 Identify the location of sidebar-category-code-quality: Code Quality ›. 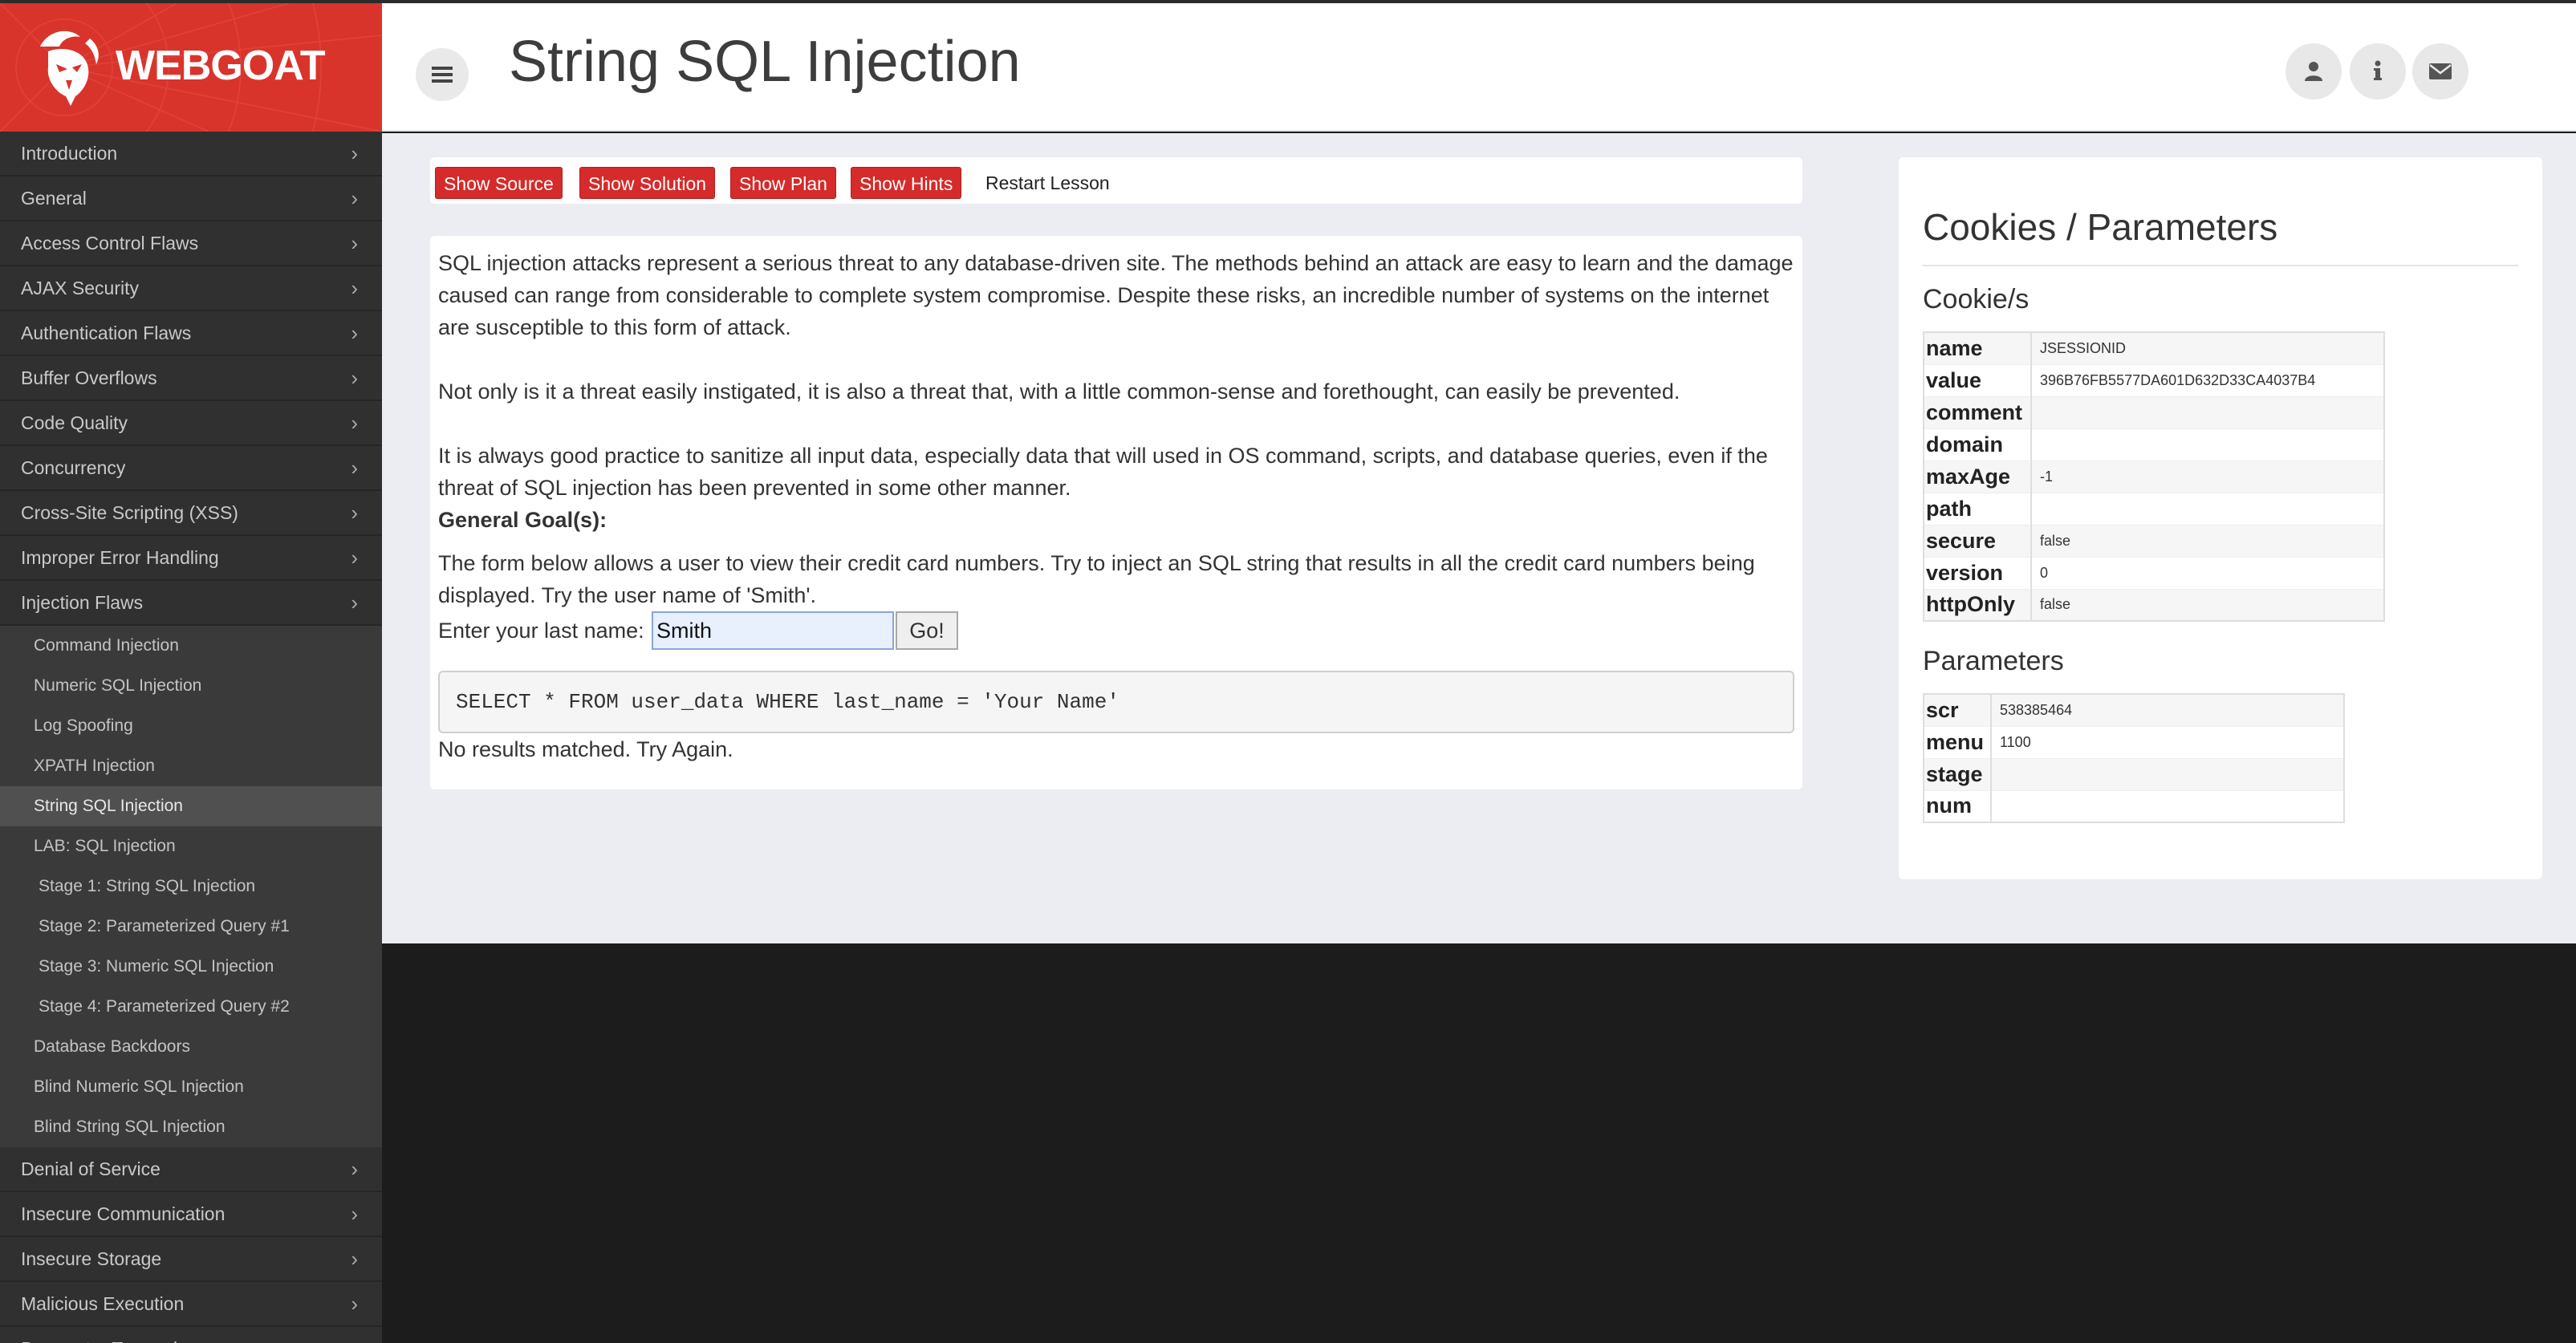
(191, 423).